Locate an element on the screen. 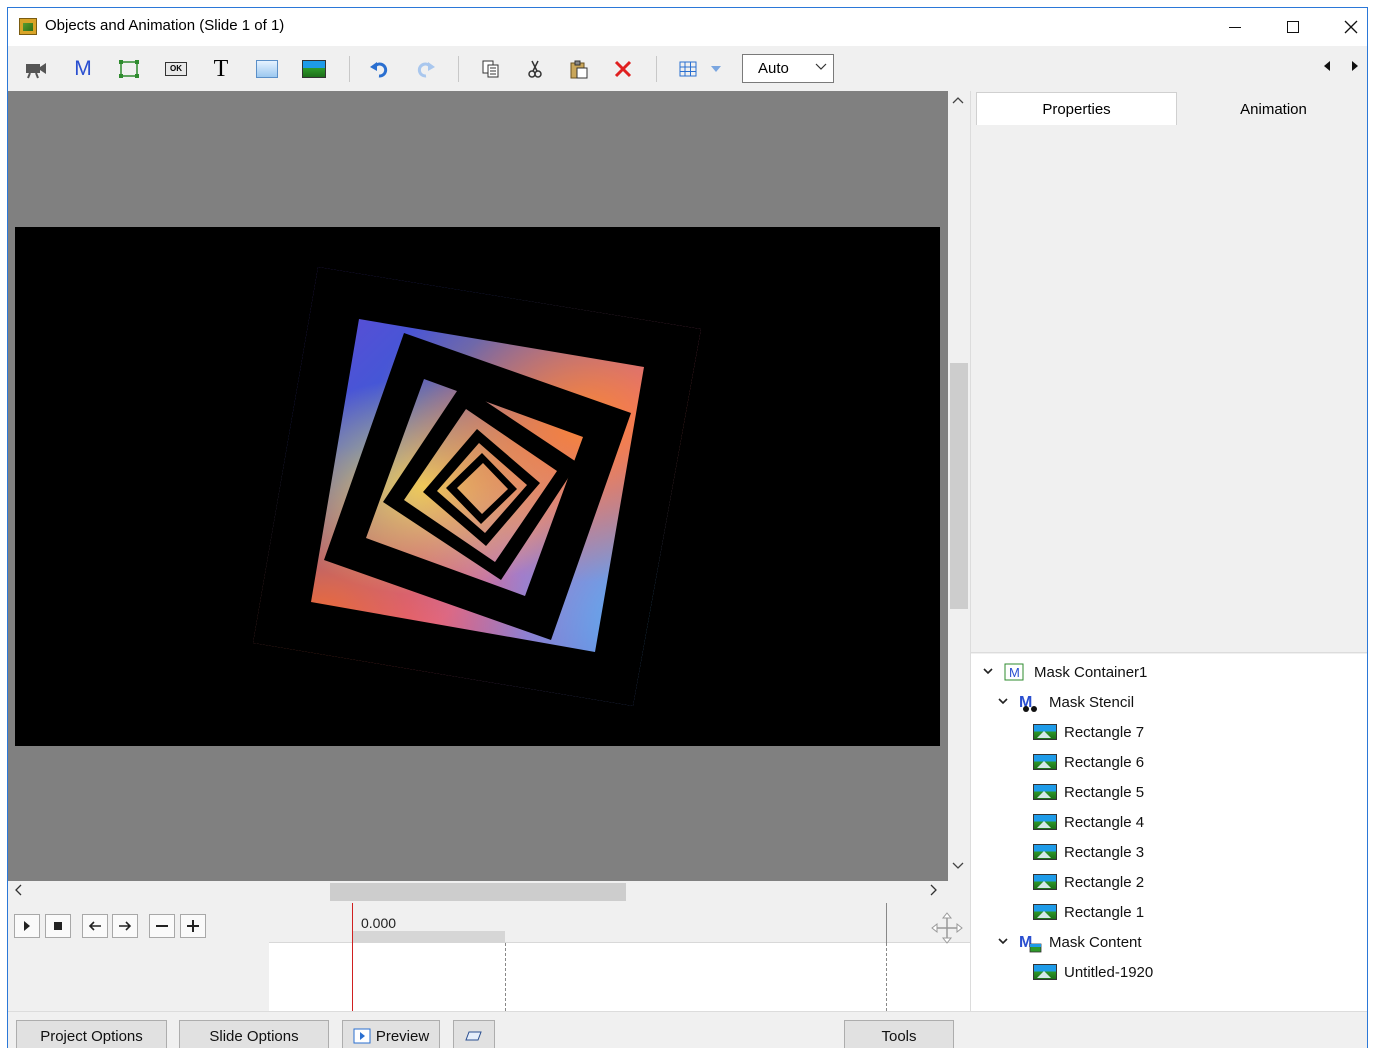 Image resolution: width=1375 pixels, height=1048 pixels. tree-item-label: Untitled-1920 is located at coordinates (1109, 972).